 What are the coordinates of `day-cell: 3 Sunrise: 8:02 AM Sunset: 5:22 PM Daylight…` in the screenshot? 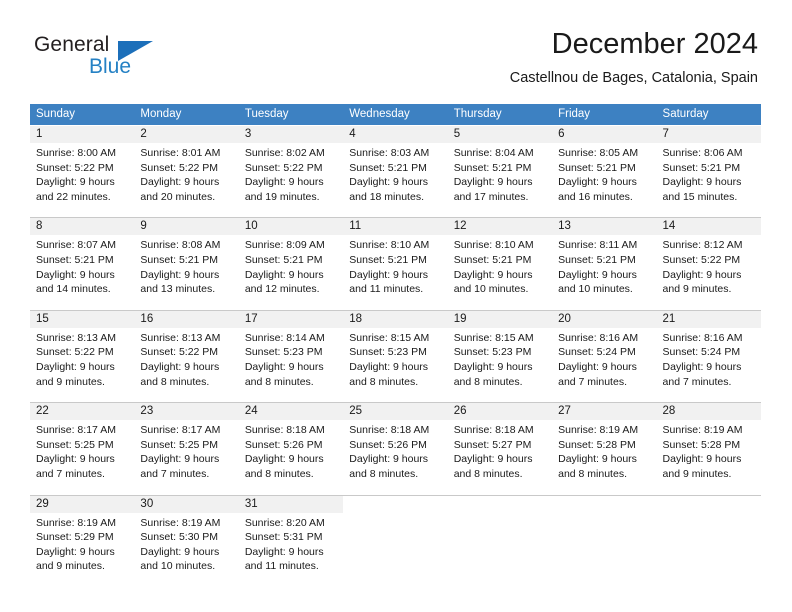 It's located at (291, 168).